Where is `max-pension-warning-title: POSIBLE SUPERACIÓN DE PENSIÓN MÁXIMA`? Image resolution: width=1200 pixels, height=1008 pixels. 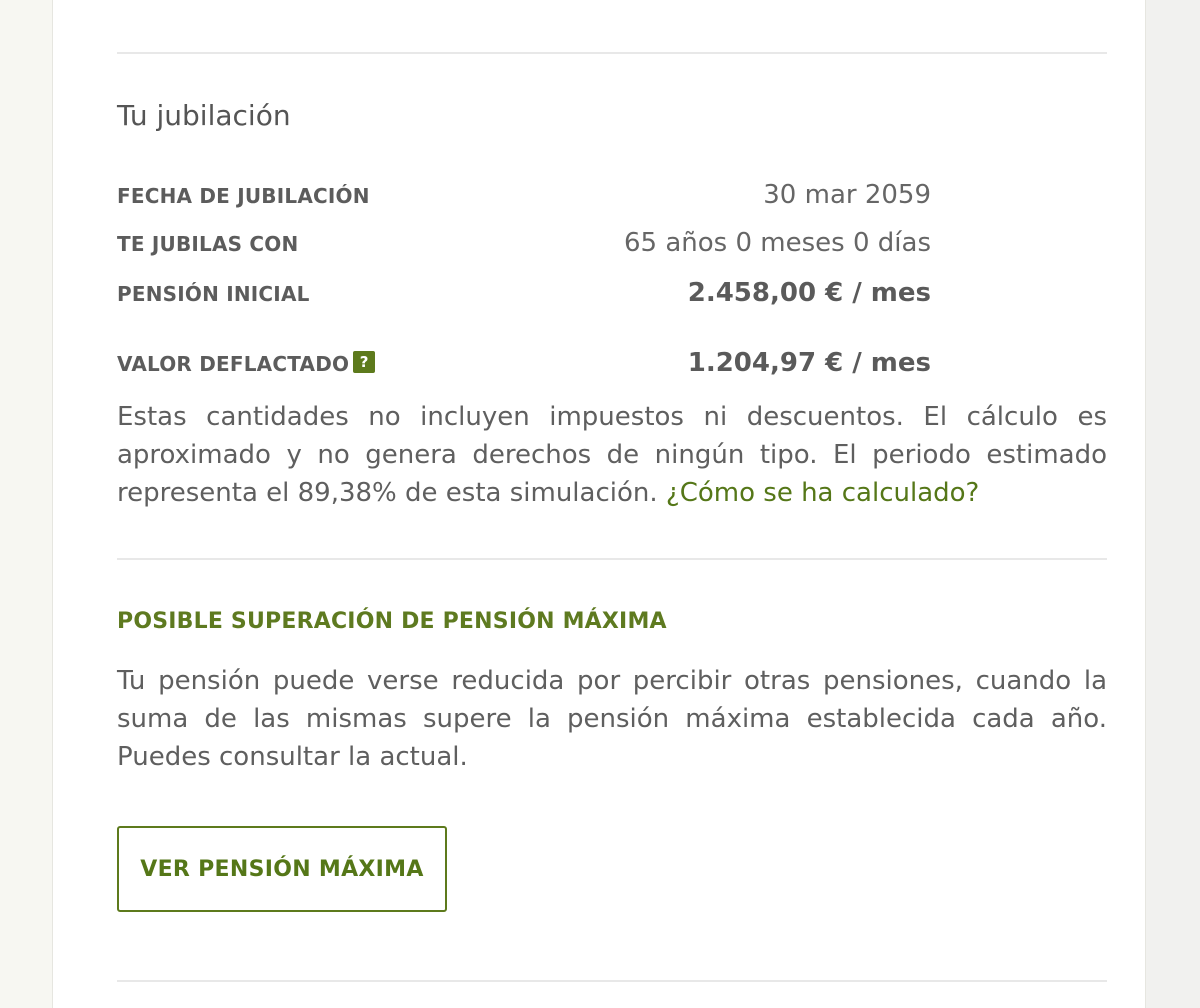
max-pension-warning-title: POSIBLE SUPERACIÓN DE PENSIÓN MÁXIMA is located at coordinates (392, 621).